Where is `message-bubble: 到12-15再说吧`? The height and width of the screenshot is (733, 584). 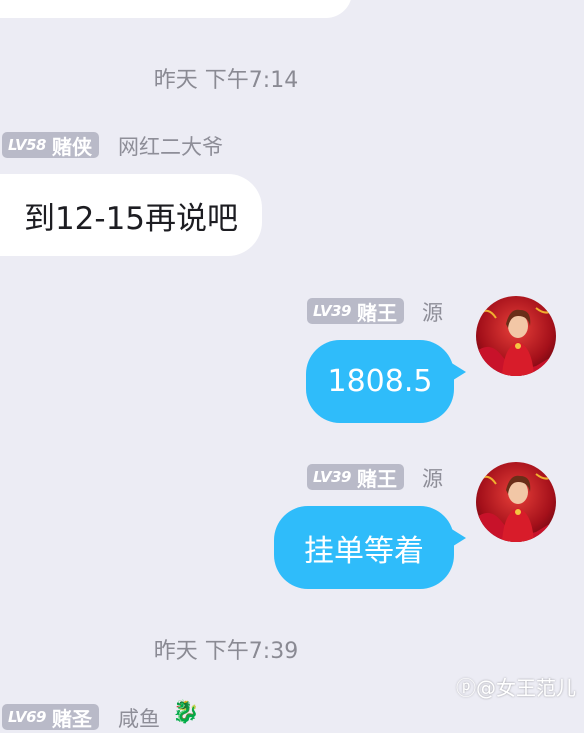 message-bubble: 到12-15再说吧 is located at coordinates (131, 215).